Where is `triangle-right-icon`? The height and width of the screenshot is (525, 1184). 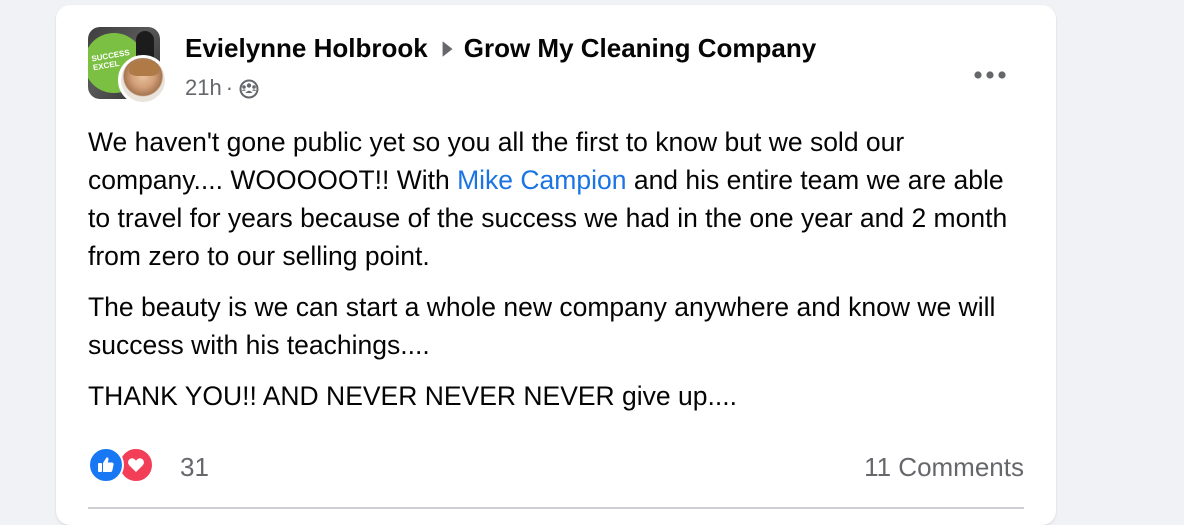 triangle-right-icon is located at coordinates (447, 48).